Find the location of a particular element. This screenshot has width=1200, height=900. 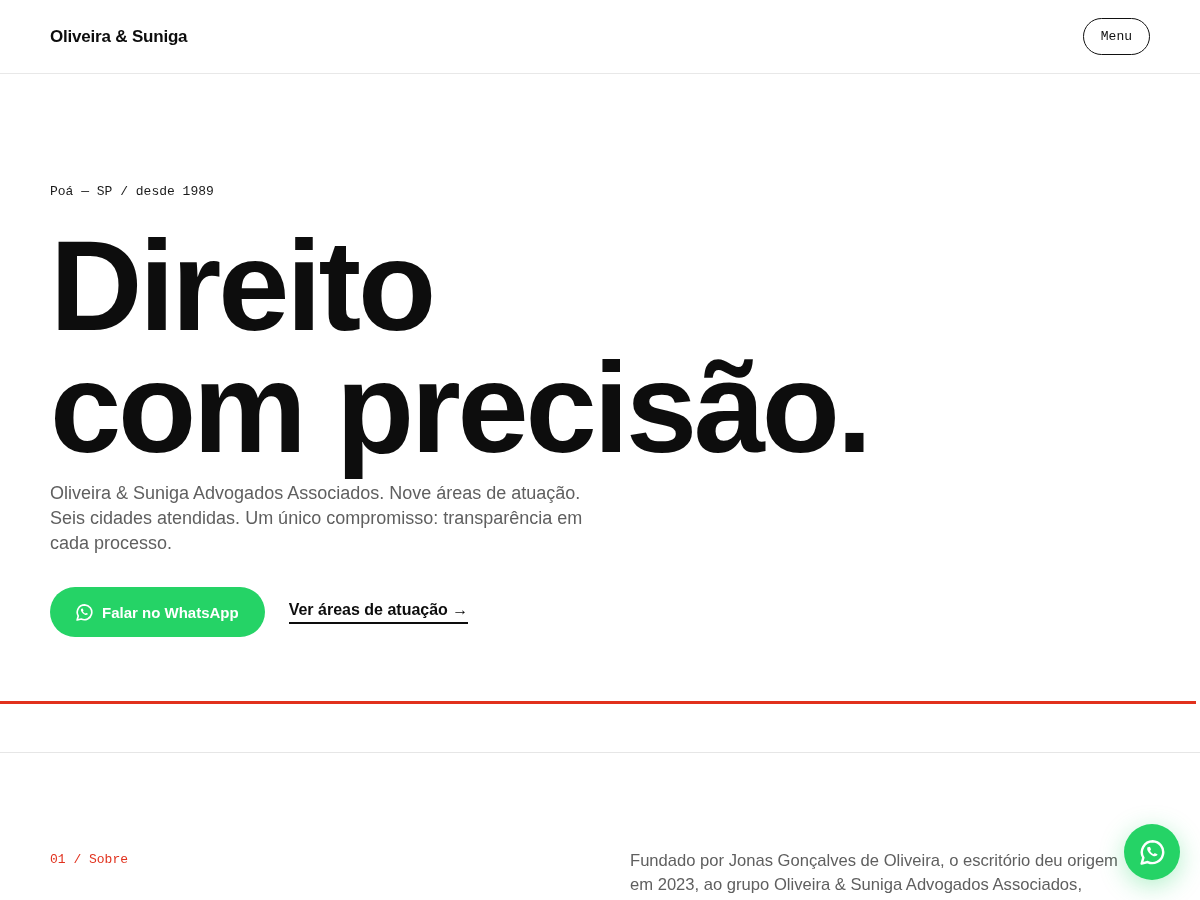

hero-description: Oliveira & Suniga Advogados Associados. Nove áreas de atuação. Seis cidades atendidas. Um único compromisso: transparência em cada processo. is located at coordinates (317, 518).